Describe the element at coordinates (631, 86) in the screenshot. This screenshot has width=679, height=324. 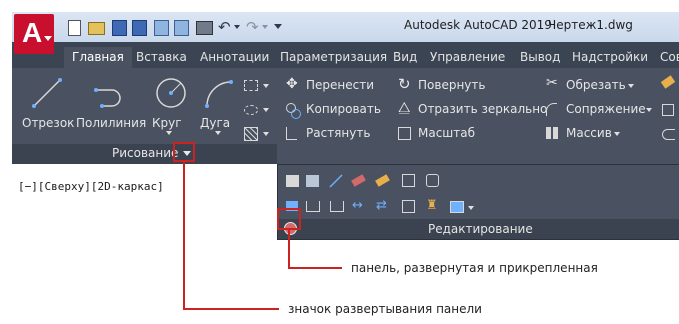
I see `trim-dropdown-icon` at that location.